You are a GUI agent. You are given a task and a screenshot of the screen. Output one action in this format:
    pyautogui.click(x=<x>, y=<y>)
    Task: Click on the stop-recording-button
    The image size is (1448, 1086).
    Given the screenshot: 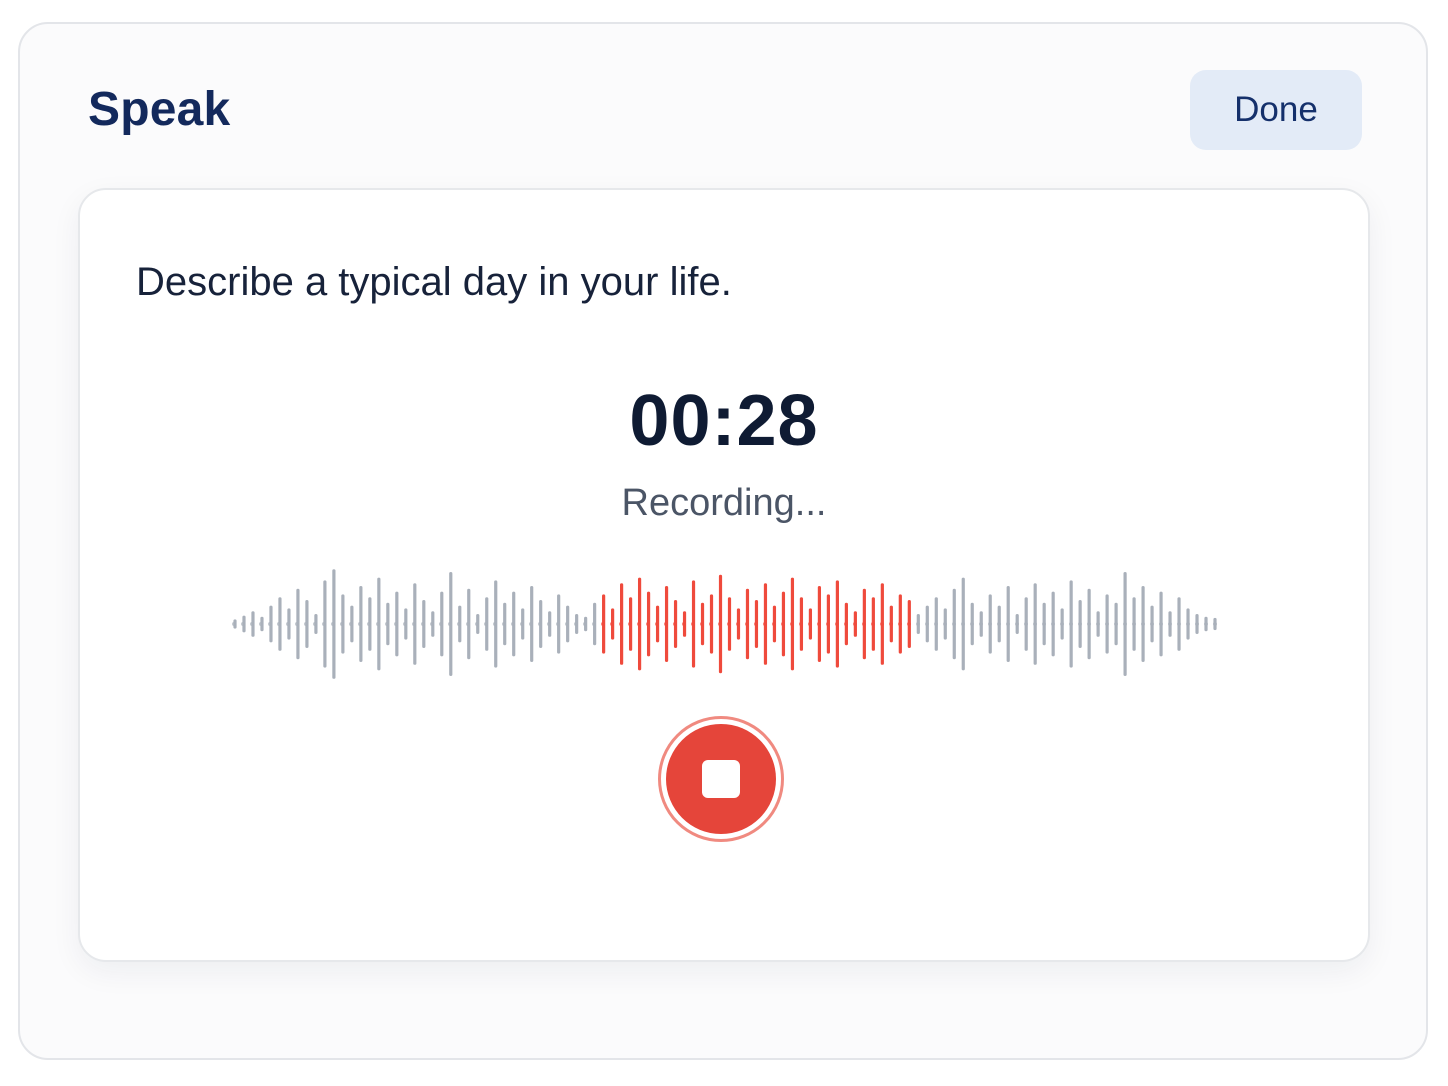 What is the action you would take?
    pyautogui.click(x=721, y=779)
    